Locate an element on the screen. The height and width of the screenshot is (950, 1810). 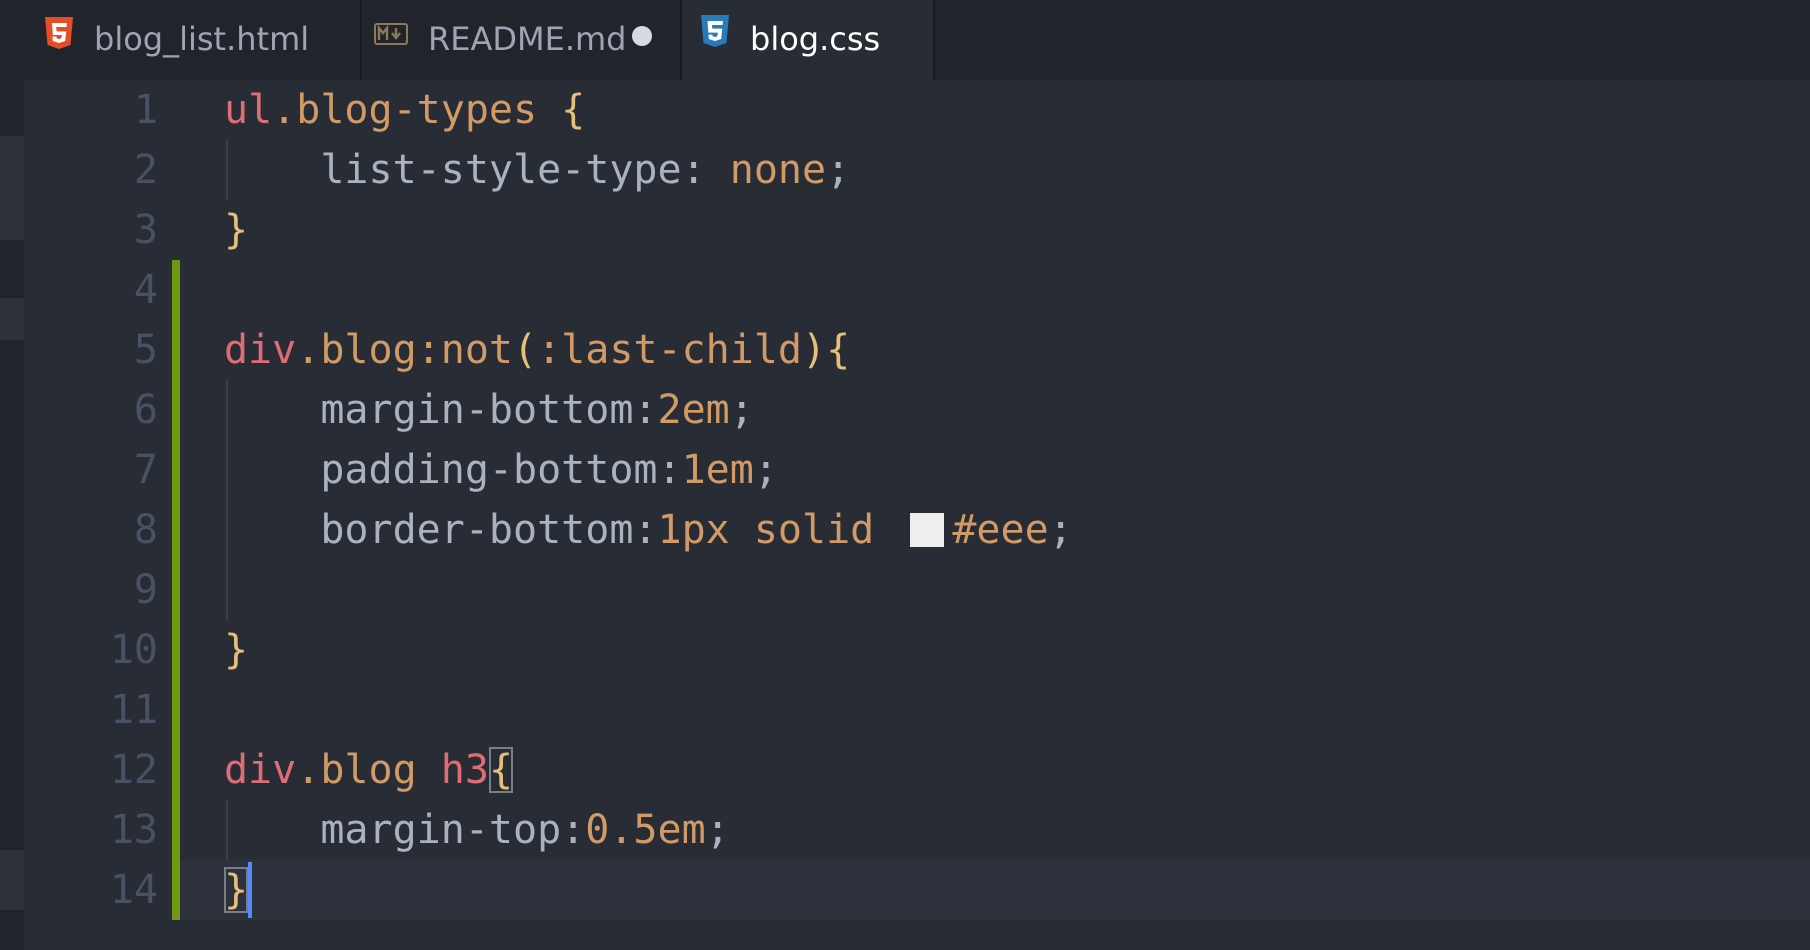
code-token: h3 is located at coordinates (464, 770).